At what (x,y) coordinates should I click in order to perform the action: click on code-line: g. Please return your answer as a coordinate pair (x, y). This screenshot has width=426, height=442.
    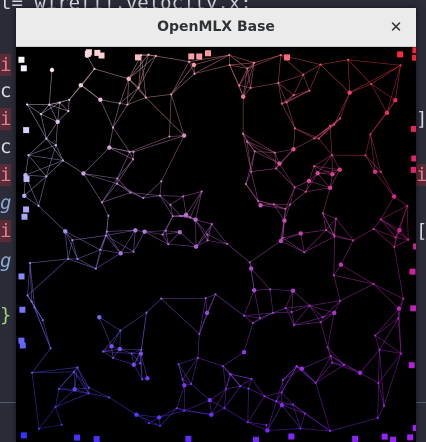
    Looking at the image, I should click on (6, 203).